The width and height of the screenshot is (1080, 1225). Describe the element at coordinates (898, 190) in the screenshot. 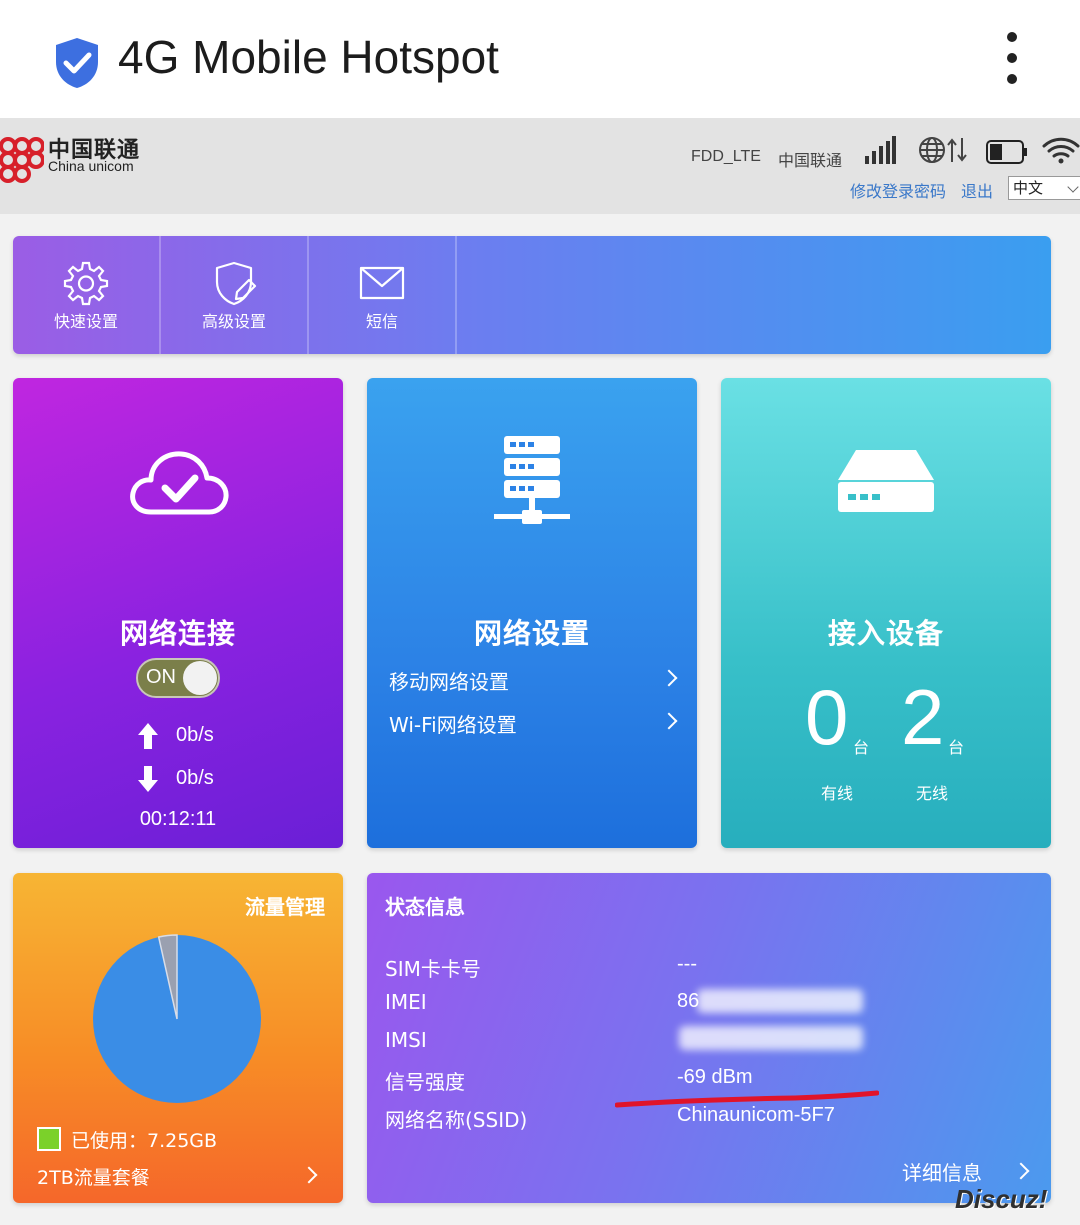

I see `change-password-link: 修改登录密码` at that location.